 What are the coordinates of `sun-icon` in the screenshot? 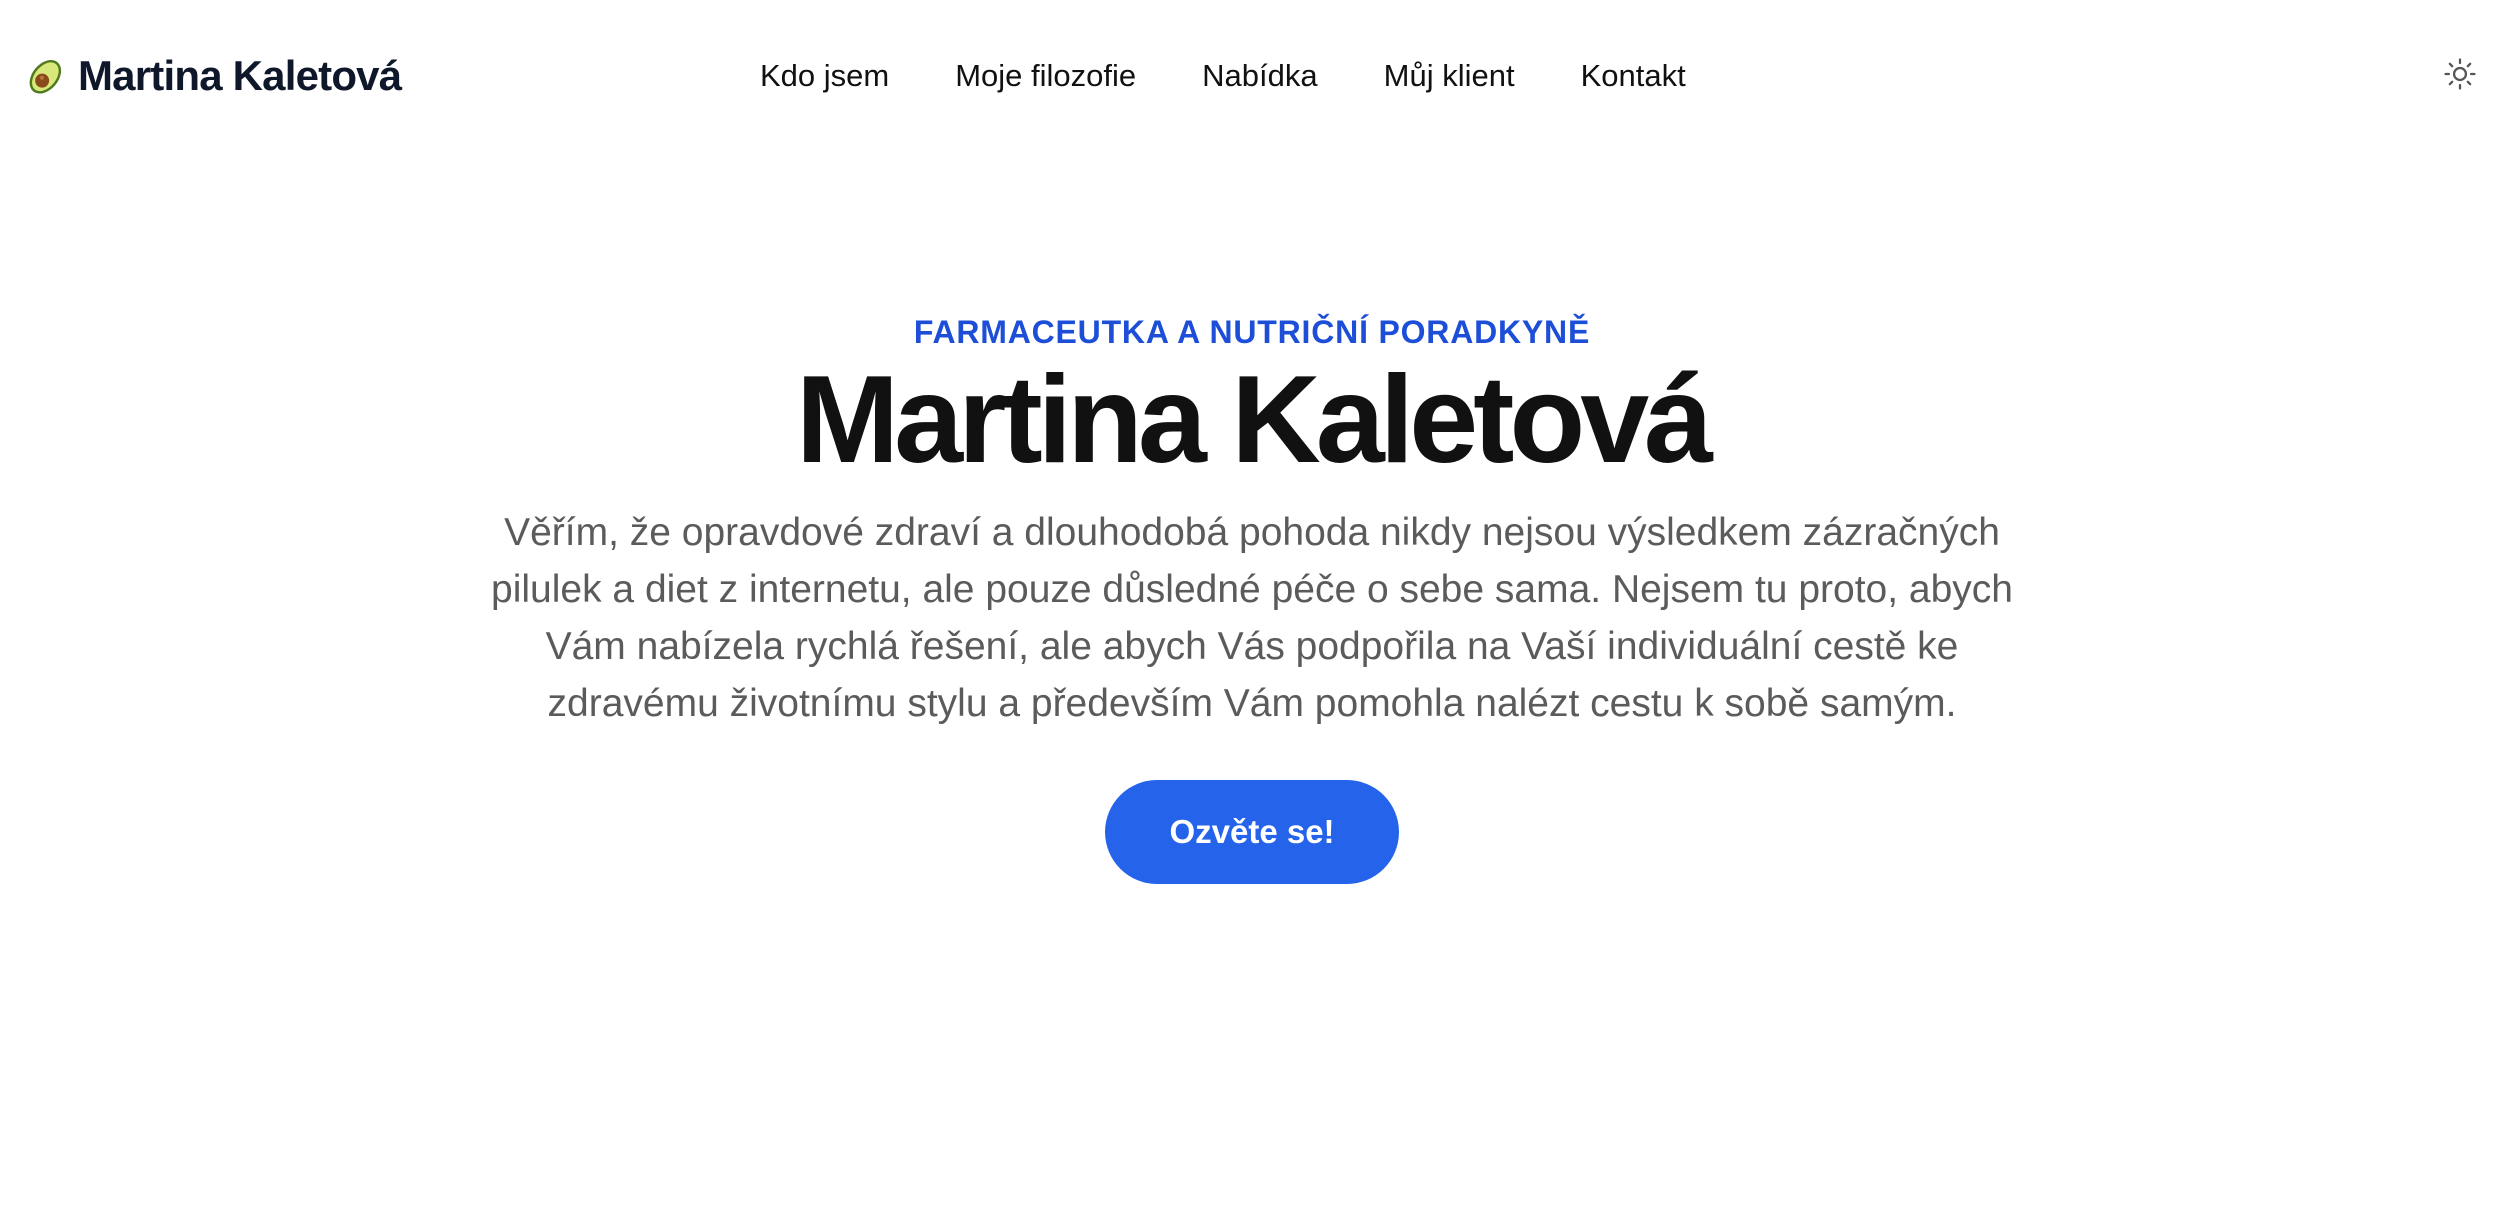 It's located at (2460, 76).